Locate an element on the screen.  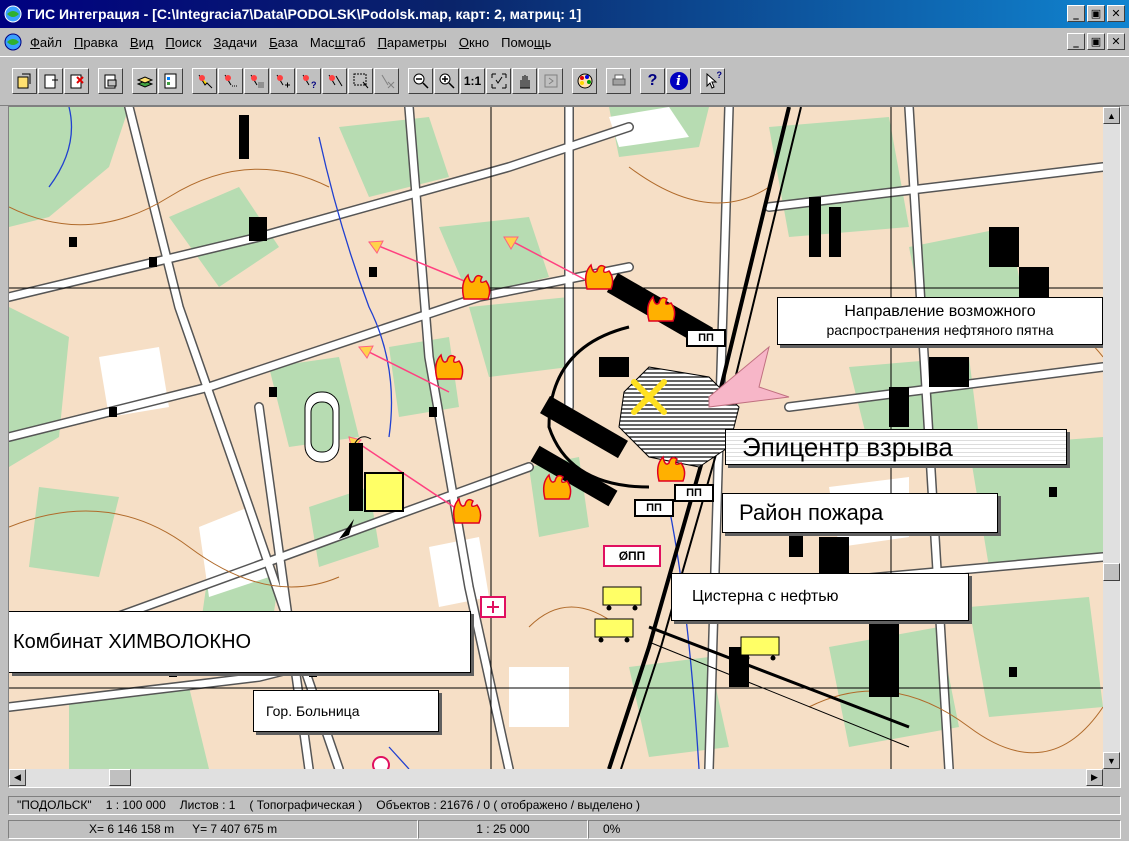
plant-label: Комбинат ХИМВОЛОКНО is located at coordinates (240, 642).